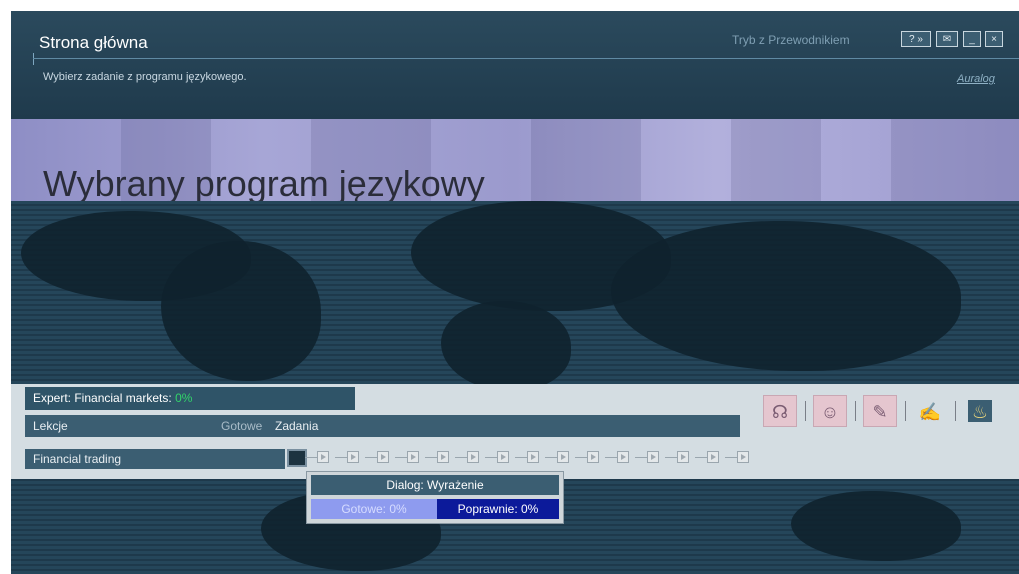 This screenshot has height=574, width=1019. Describe the element at coordinates (791, 40) in the screenshot. I see `guide-mode-link: Tryb z Przewodnikiem` at that location.